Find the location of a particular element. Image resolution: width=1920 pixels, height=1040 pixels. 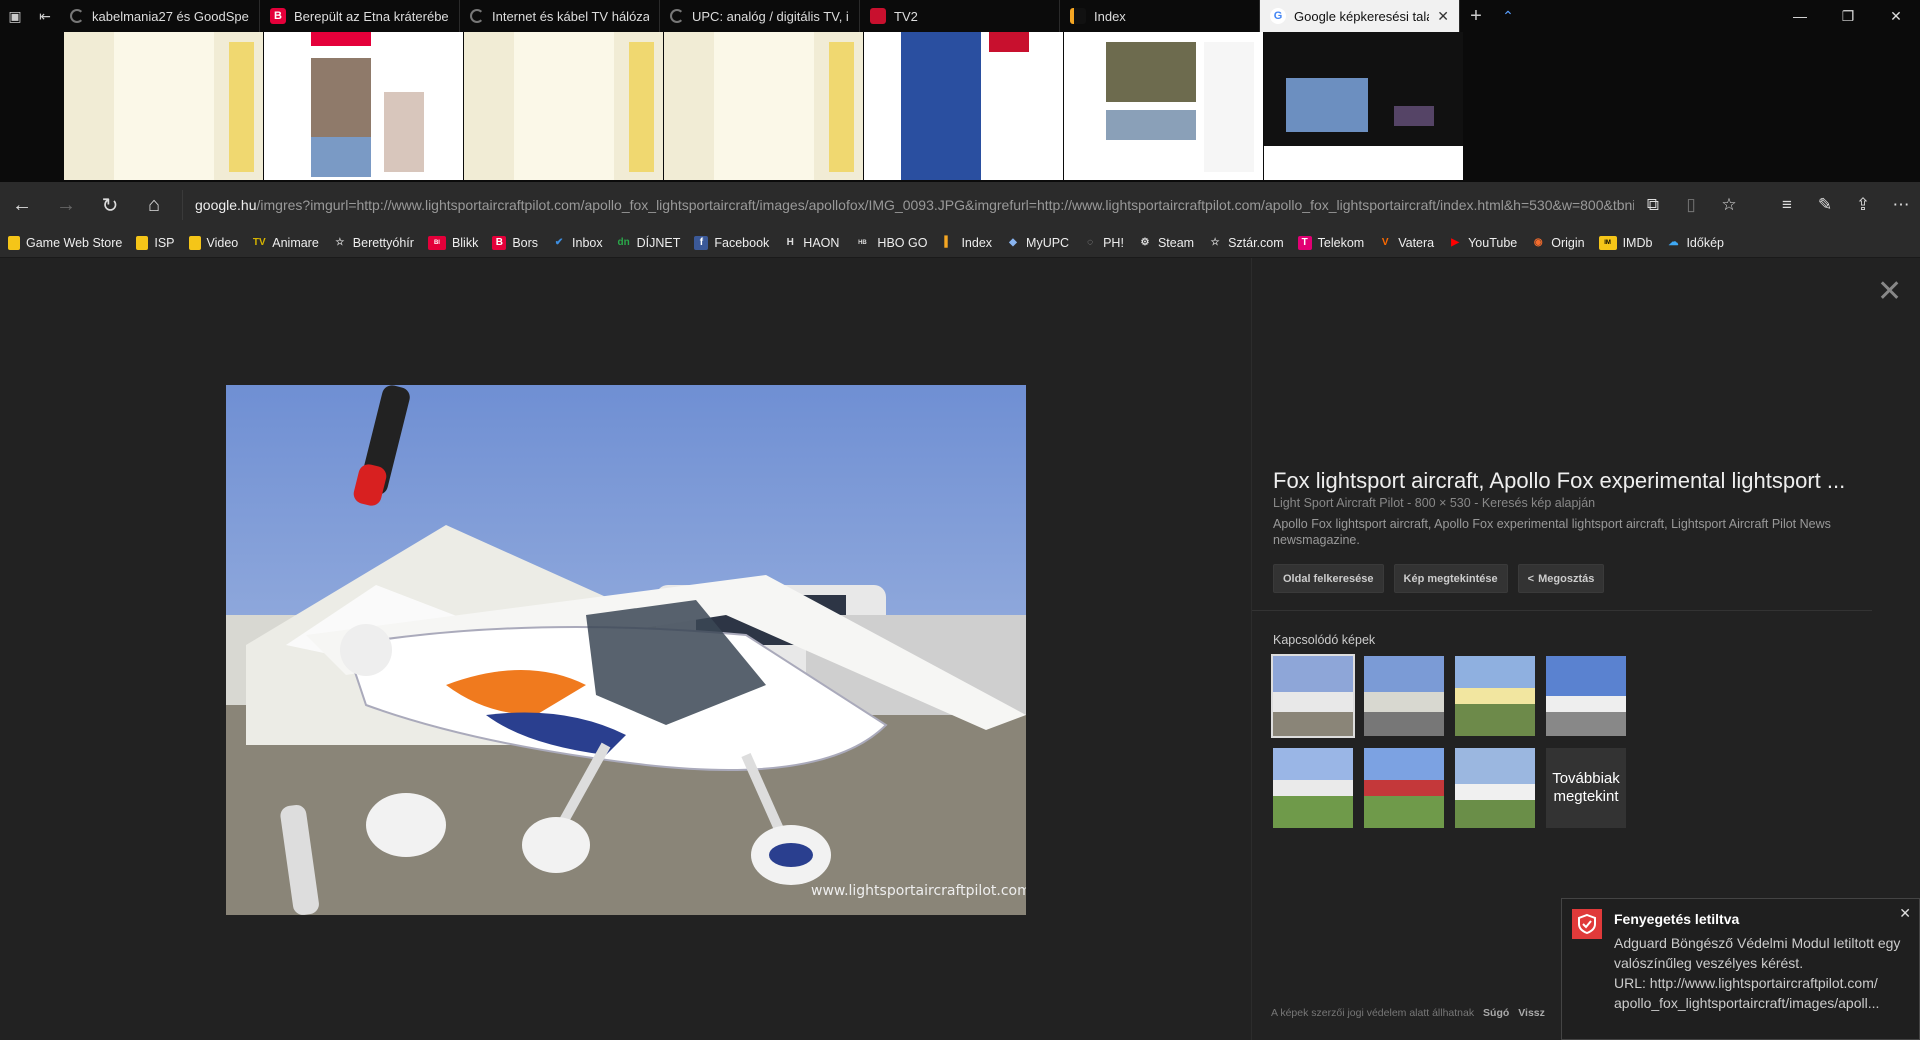

favorite-steam: ⚙ Steam is located at coordinates (1166, 243).